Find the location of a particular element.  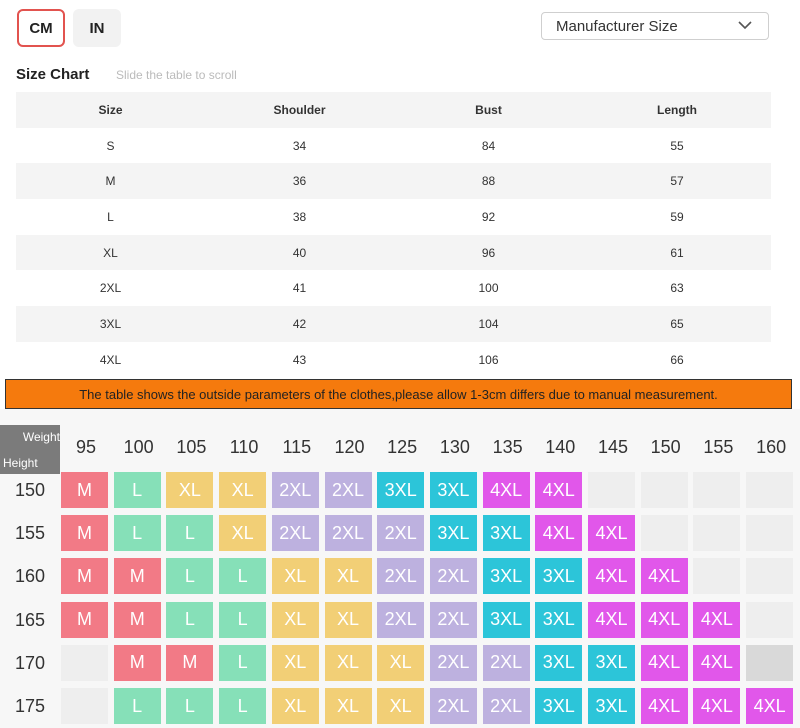

table-cell: 65 is located at coordinates (677, 323).